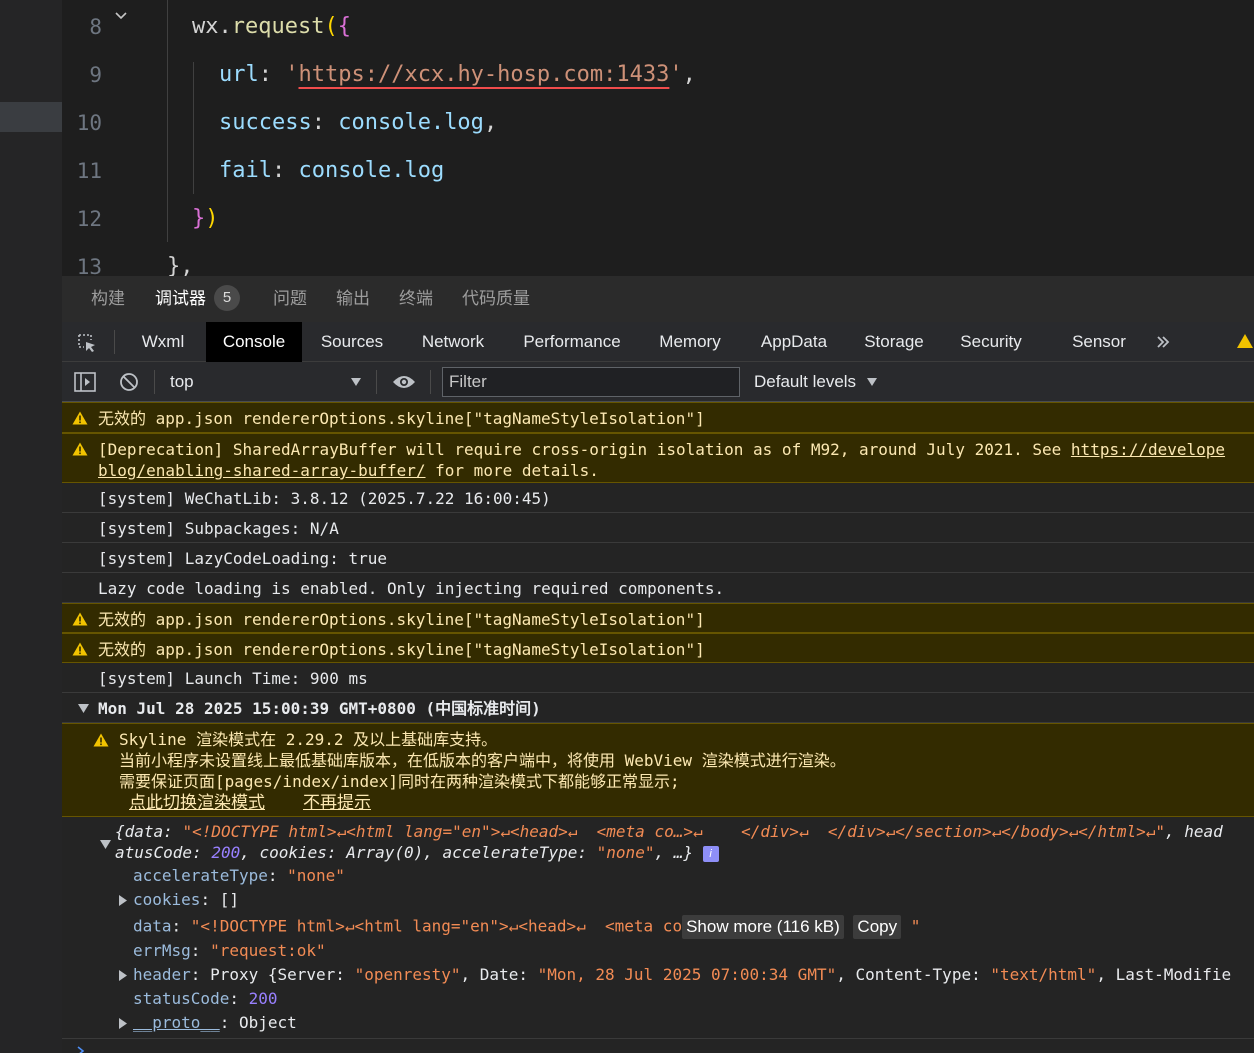 The image size is (1254, 1053). I want to click on console-message-log: [system] Launch Time: 900 ms, so click(658, 678).